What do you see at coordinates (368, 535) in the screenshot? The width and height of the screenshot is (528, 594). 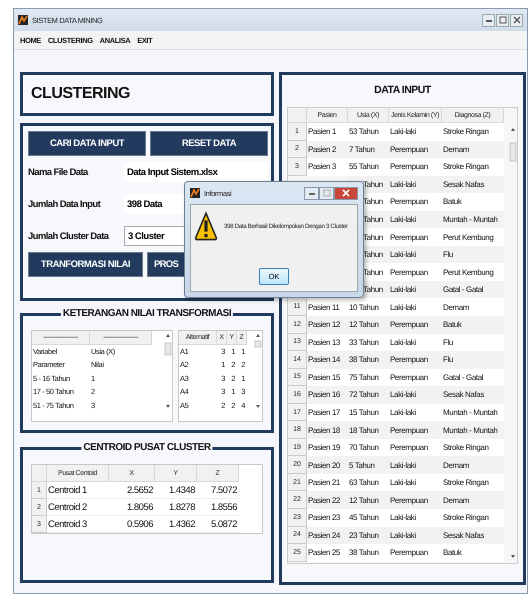 I see `table-cell: 23 Tahun` at bounding box center [368, 535].